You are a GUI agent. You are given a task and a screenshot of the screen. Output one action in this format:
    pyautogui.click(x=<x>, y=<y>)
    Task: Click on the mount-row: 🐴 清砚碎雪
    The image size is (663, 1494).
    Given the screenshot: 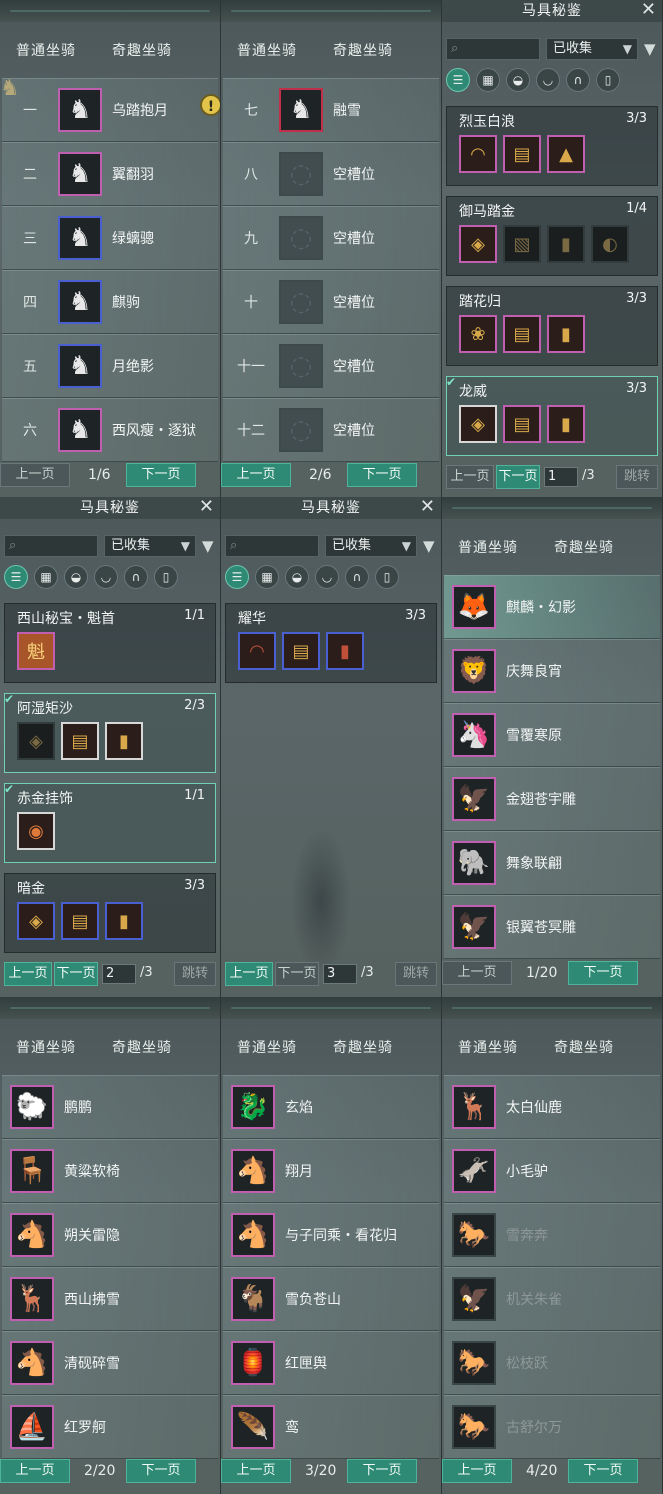 What is the action you would take?
    pyautogui.click(x=110, y=1363)
    